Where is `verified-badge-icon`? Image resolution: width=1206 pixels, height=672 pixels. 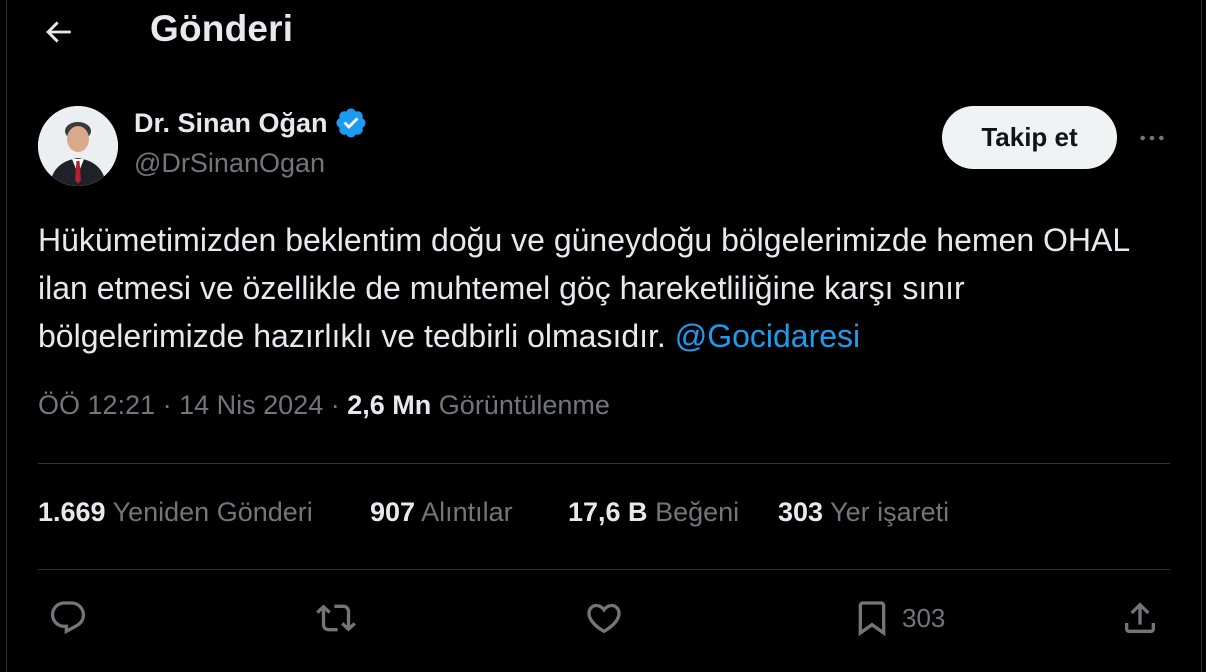 verified-badge-icon is located at coordinates (351, 123).